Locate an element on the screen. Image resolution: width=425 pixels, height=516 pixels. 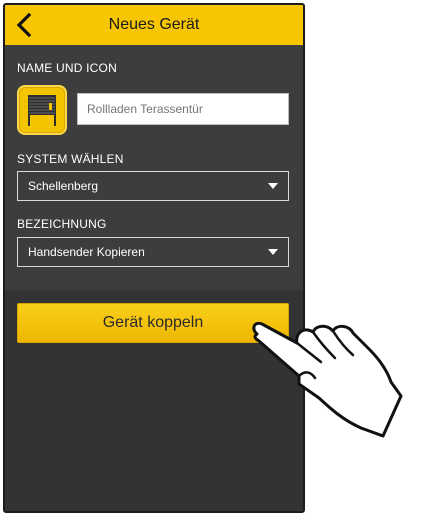
device-icon-picker is located at coordinates (42, 110).